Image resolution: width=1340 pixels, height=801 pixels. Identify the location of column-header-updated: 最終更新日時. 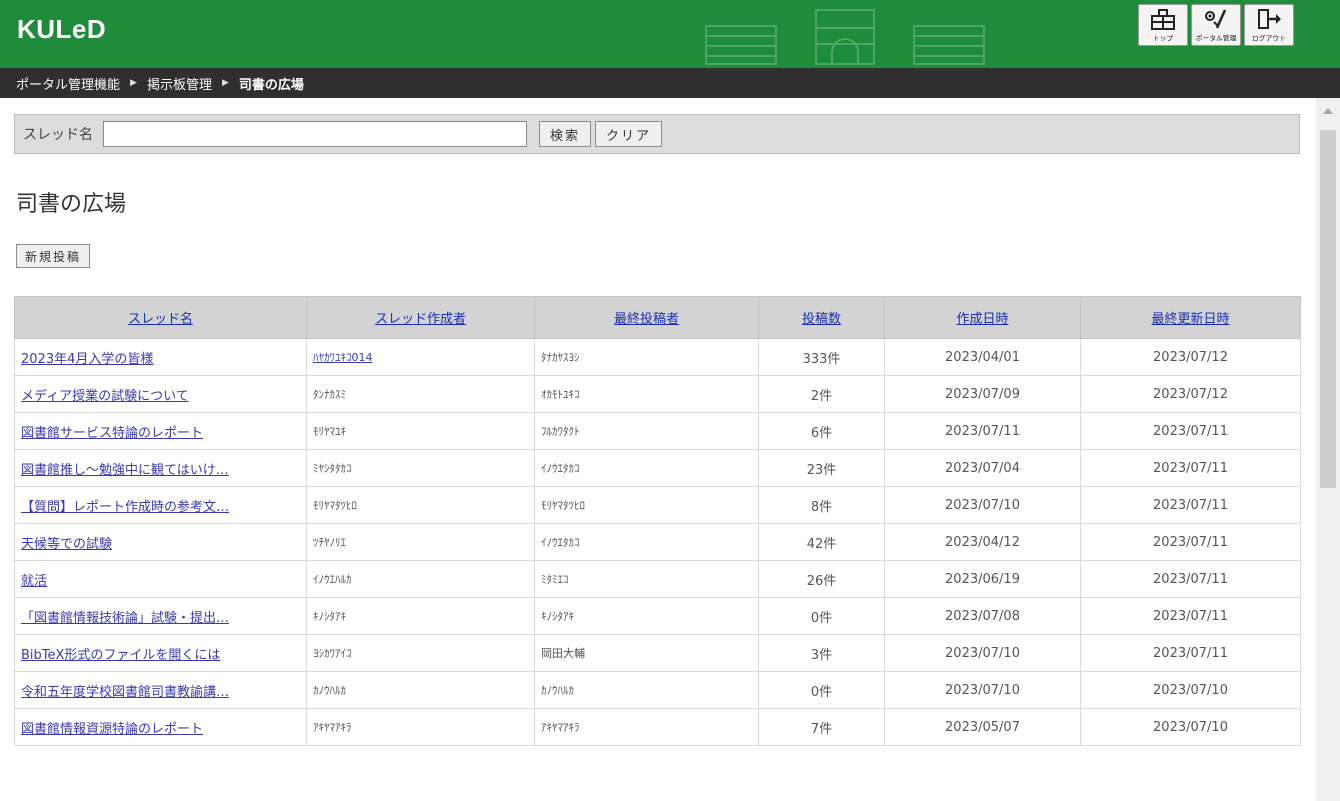
(1190, 317).